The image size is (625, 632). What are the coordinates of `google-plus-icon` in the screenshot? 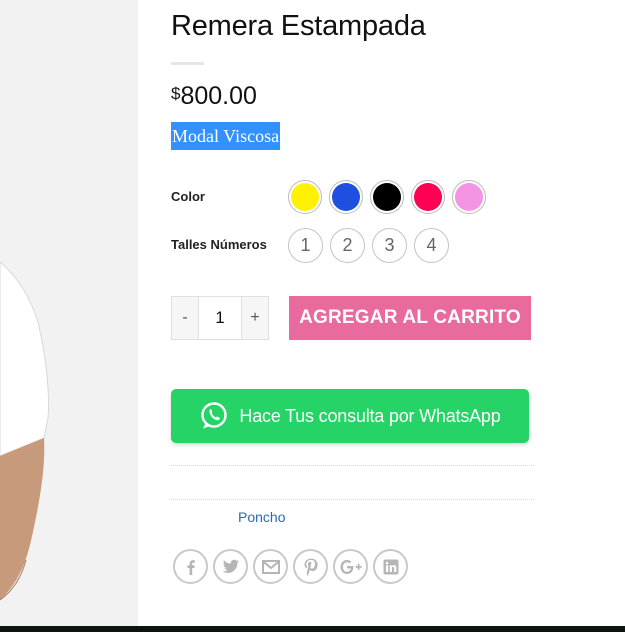 It's located at (350, 566).